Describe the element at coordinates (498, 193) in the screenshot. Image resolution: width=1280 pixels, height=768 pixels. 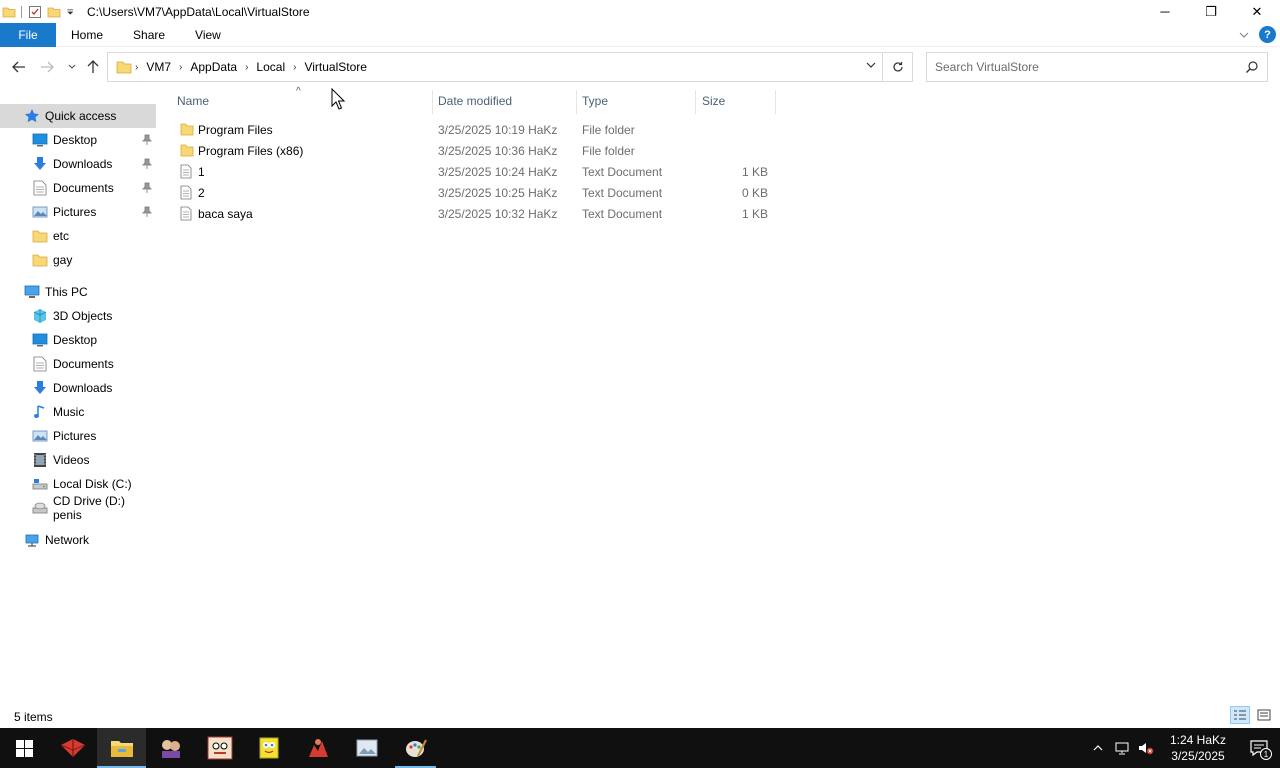
I see `file-date-modified: 3/25/2025 10:25 HaKz` at that location.